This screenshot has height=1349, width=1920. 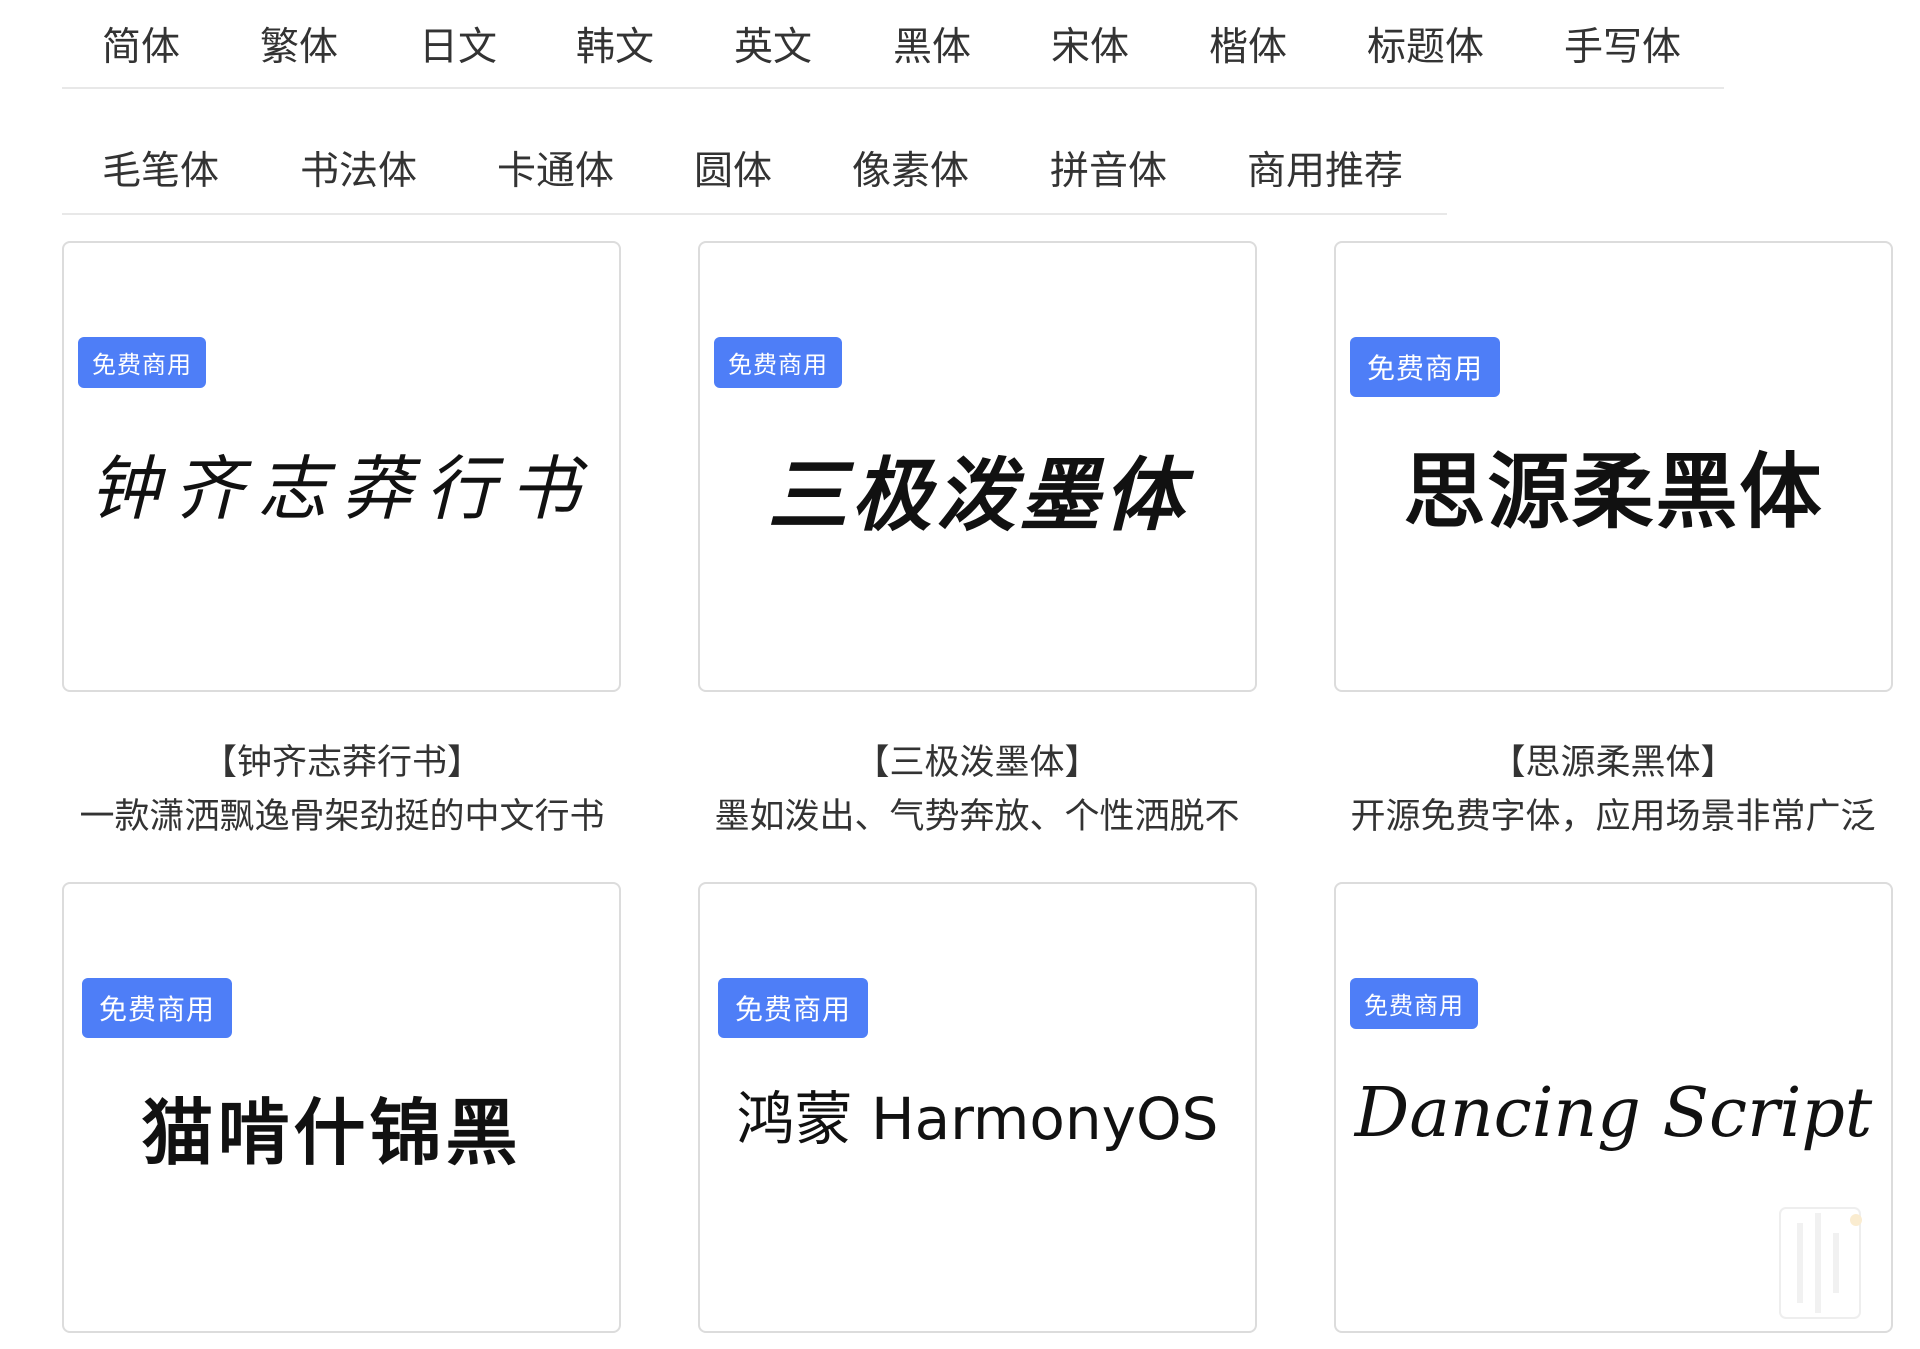 I want to click on font-preview: Dancing Script, so click(x=1613, y=1113).